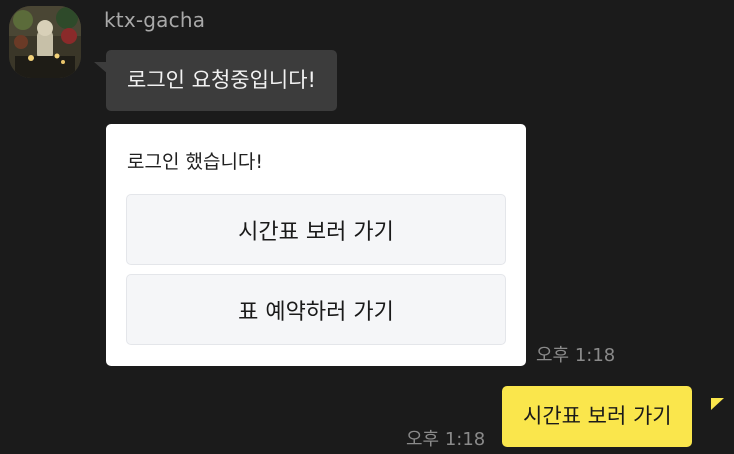  I want to click on timetable-button: 시간표 보러 가기, so click(316, 229).